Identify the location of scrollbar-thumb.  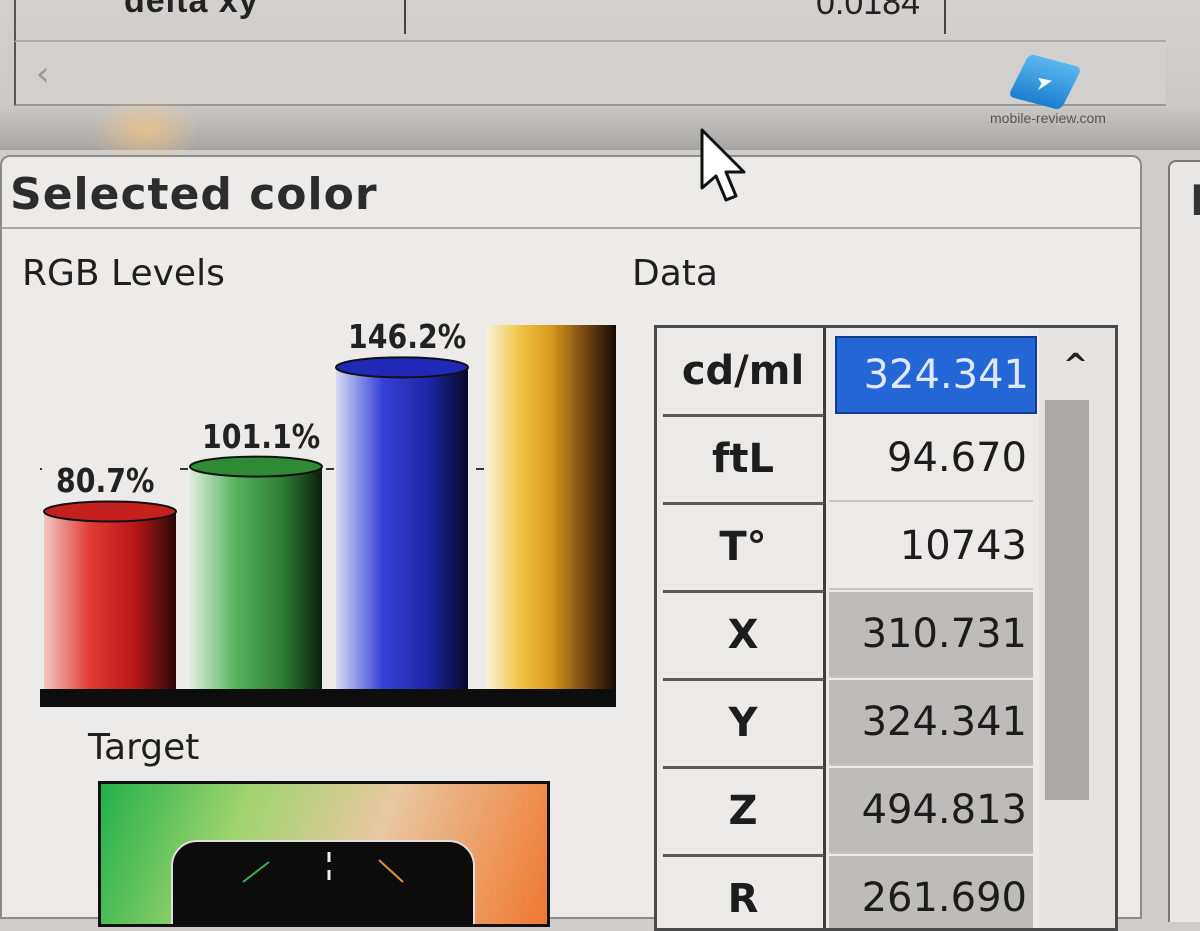
(1067, 600).